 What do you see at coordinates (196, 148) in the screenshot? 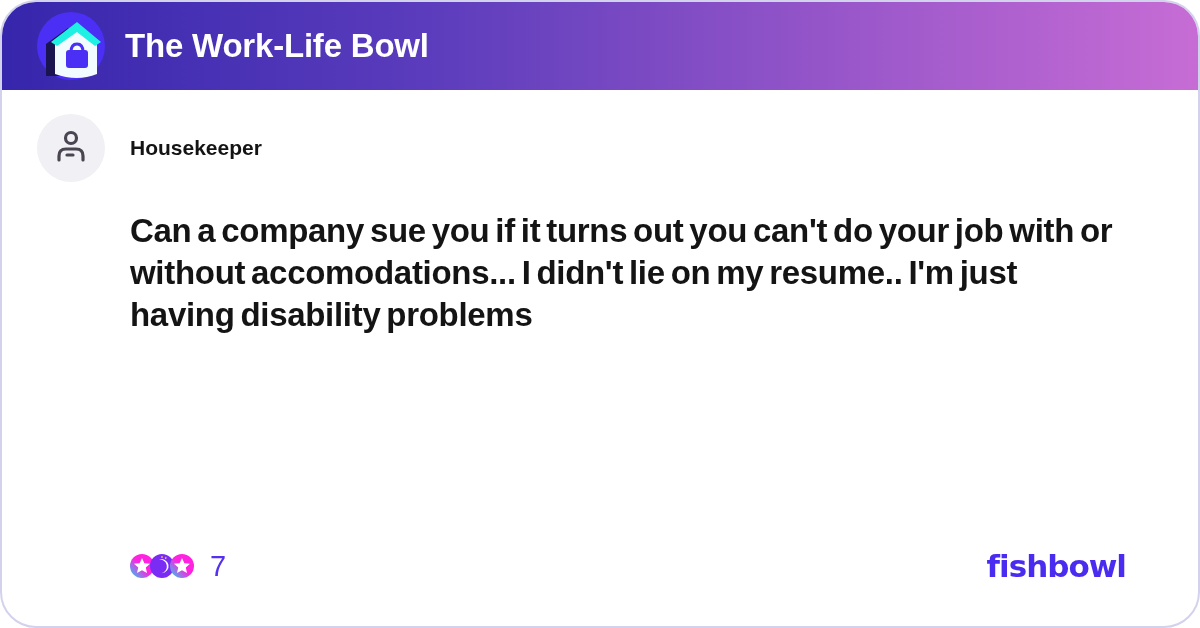
I see `author-name: Housekeeper` at bounding box center [196, 148].